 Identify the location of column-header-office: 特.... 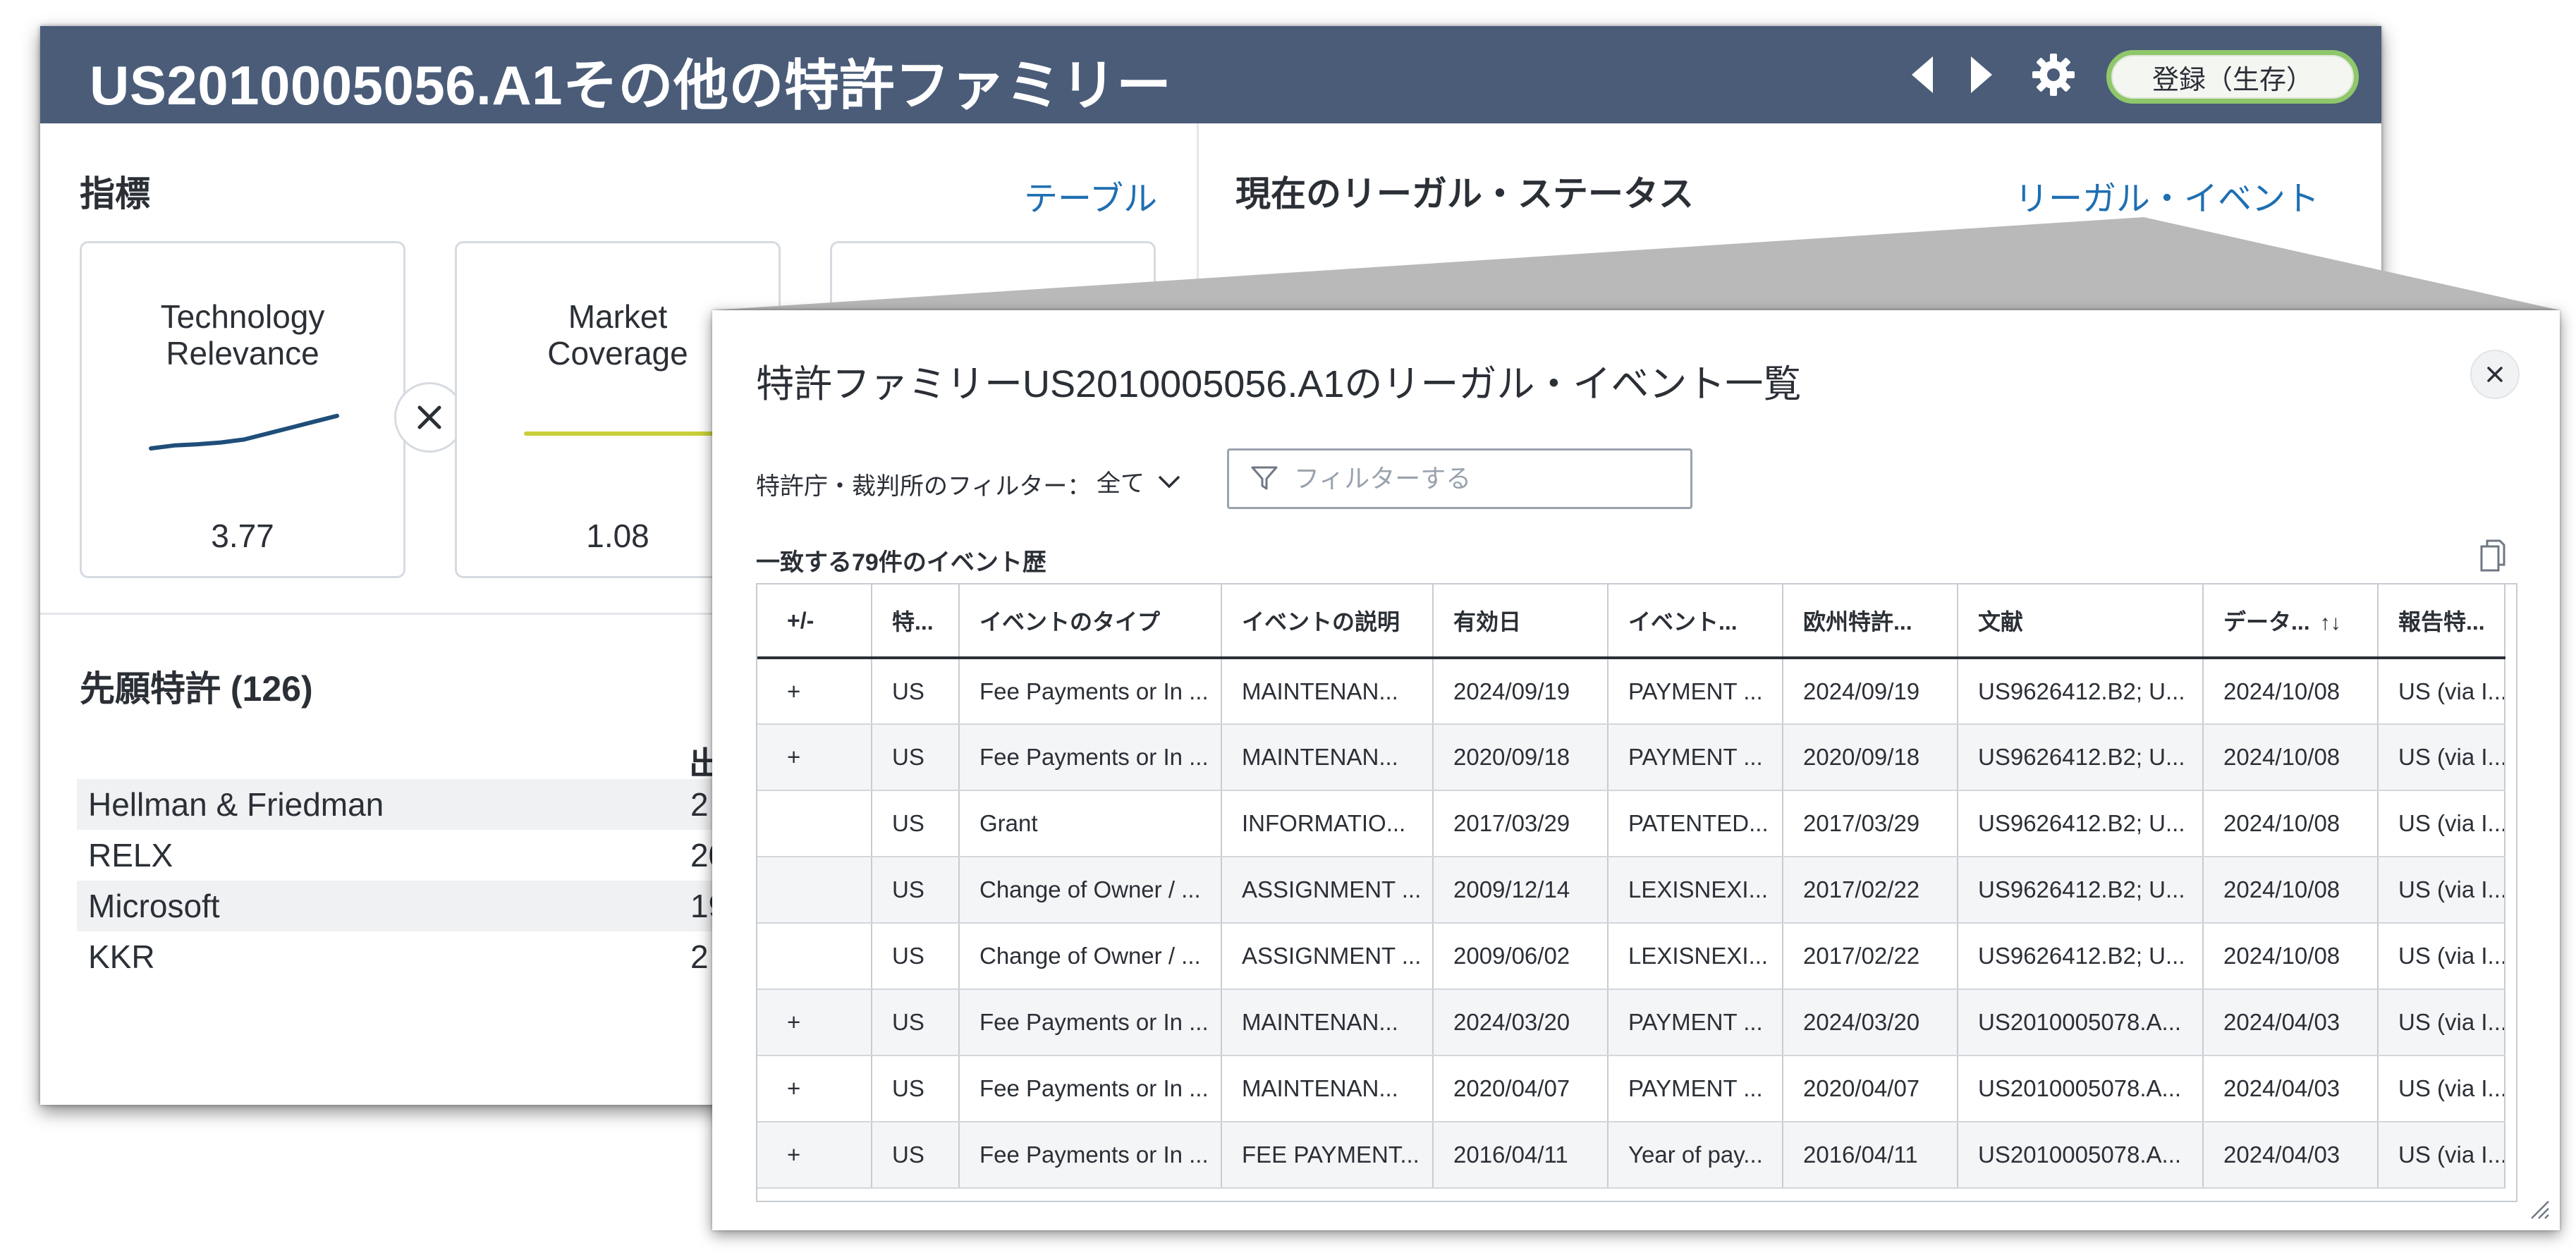
(916, 621).